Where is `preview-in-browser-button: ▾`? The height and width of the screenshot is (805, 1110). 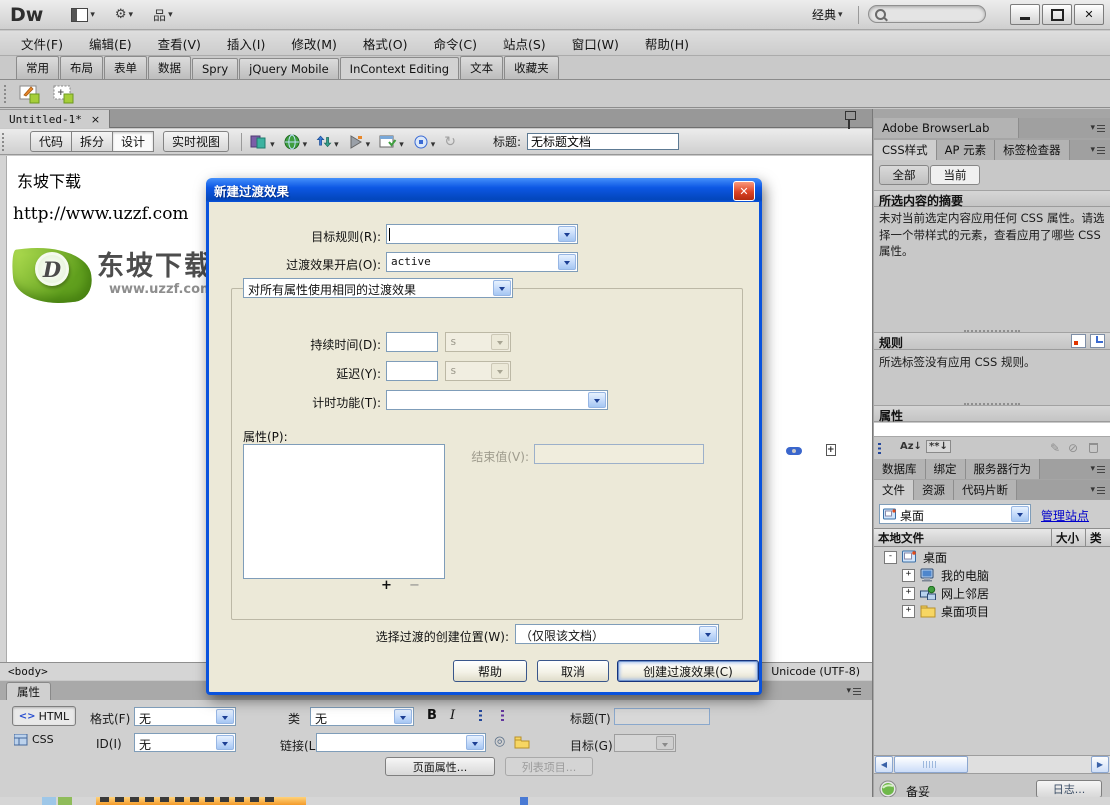
preview-in-browser-button: ▾ is located at coordinates (295, 142).